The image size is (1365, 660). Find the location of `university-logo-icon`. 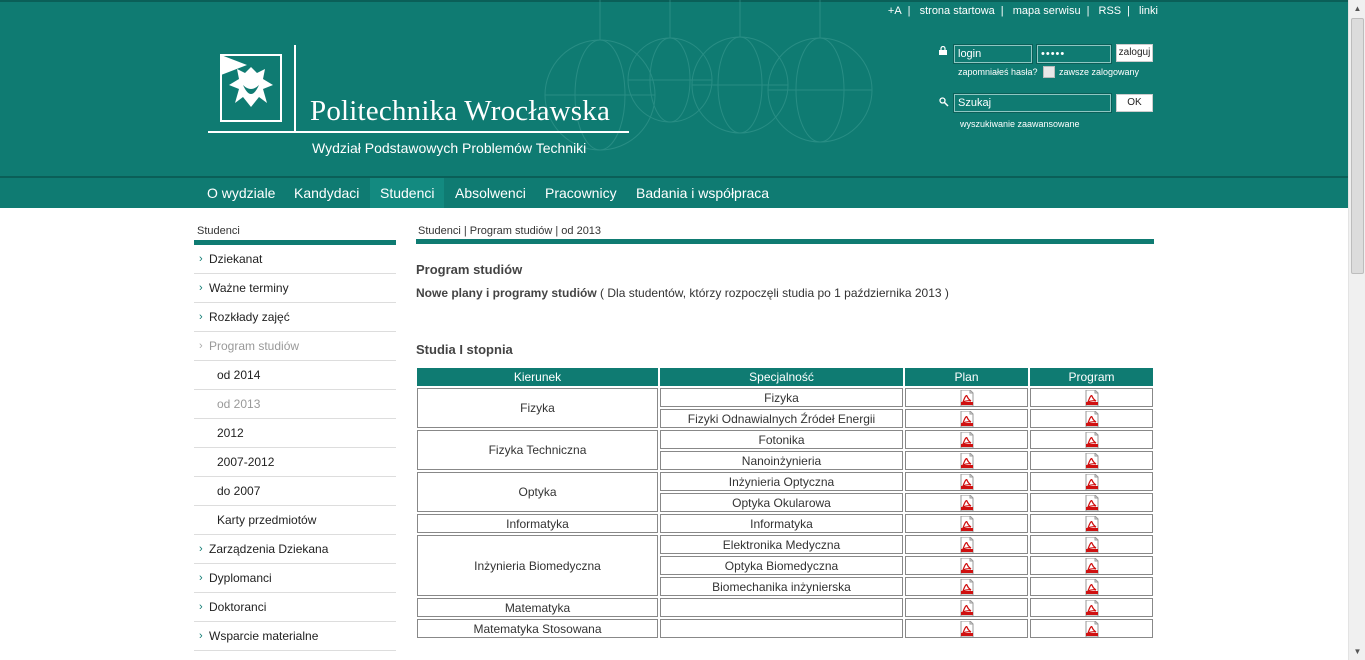

university-logo-icon is located at coordinates (252, 89).